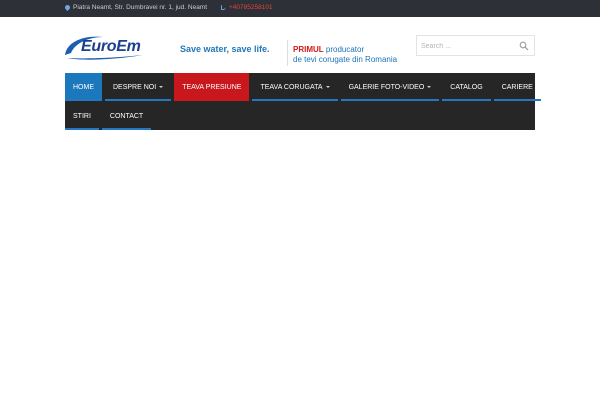 The width and height of the screenshot is (600, 400). What do you see at coordinates (67, 7) in the screenshot?
I see `map-pin-icon` at bounding box center [67, 7].